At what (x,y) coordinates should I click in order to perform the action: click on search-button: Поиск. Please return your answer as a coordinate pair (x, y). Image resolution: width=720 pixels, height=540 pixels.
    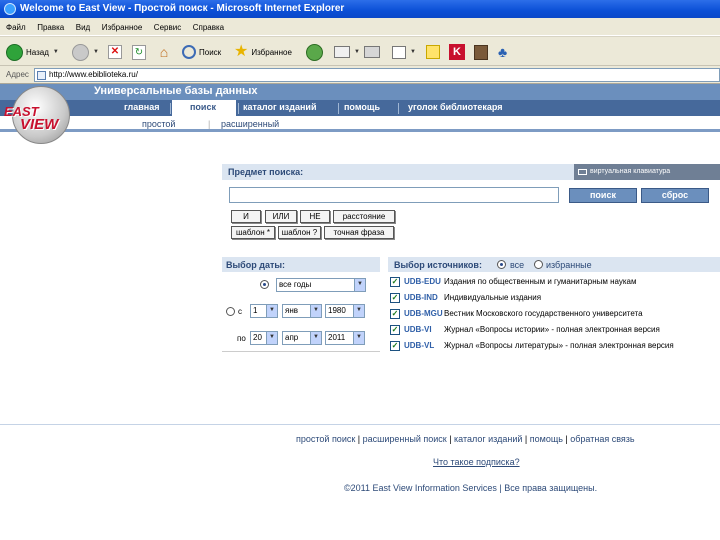
    Looking at the image, I should click on (201, 52).